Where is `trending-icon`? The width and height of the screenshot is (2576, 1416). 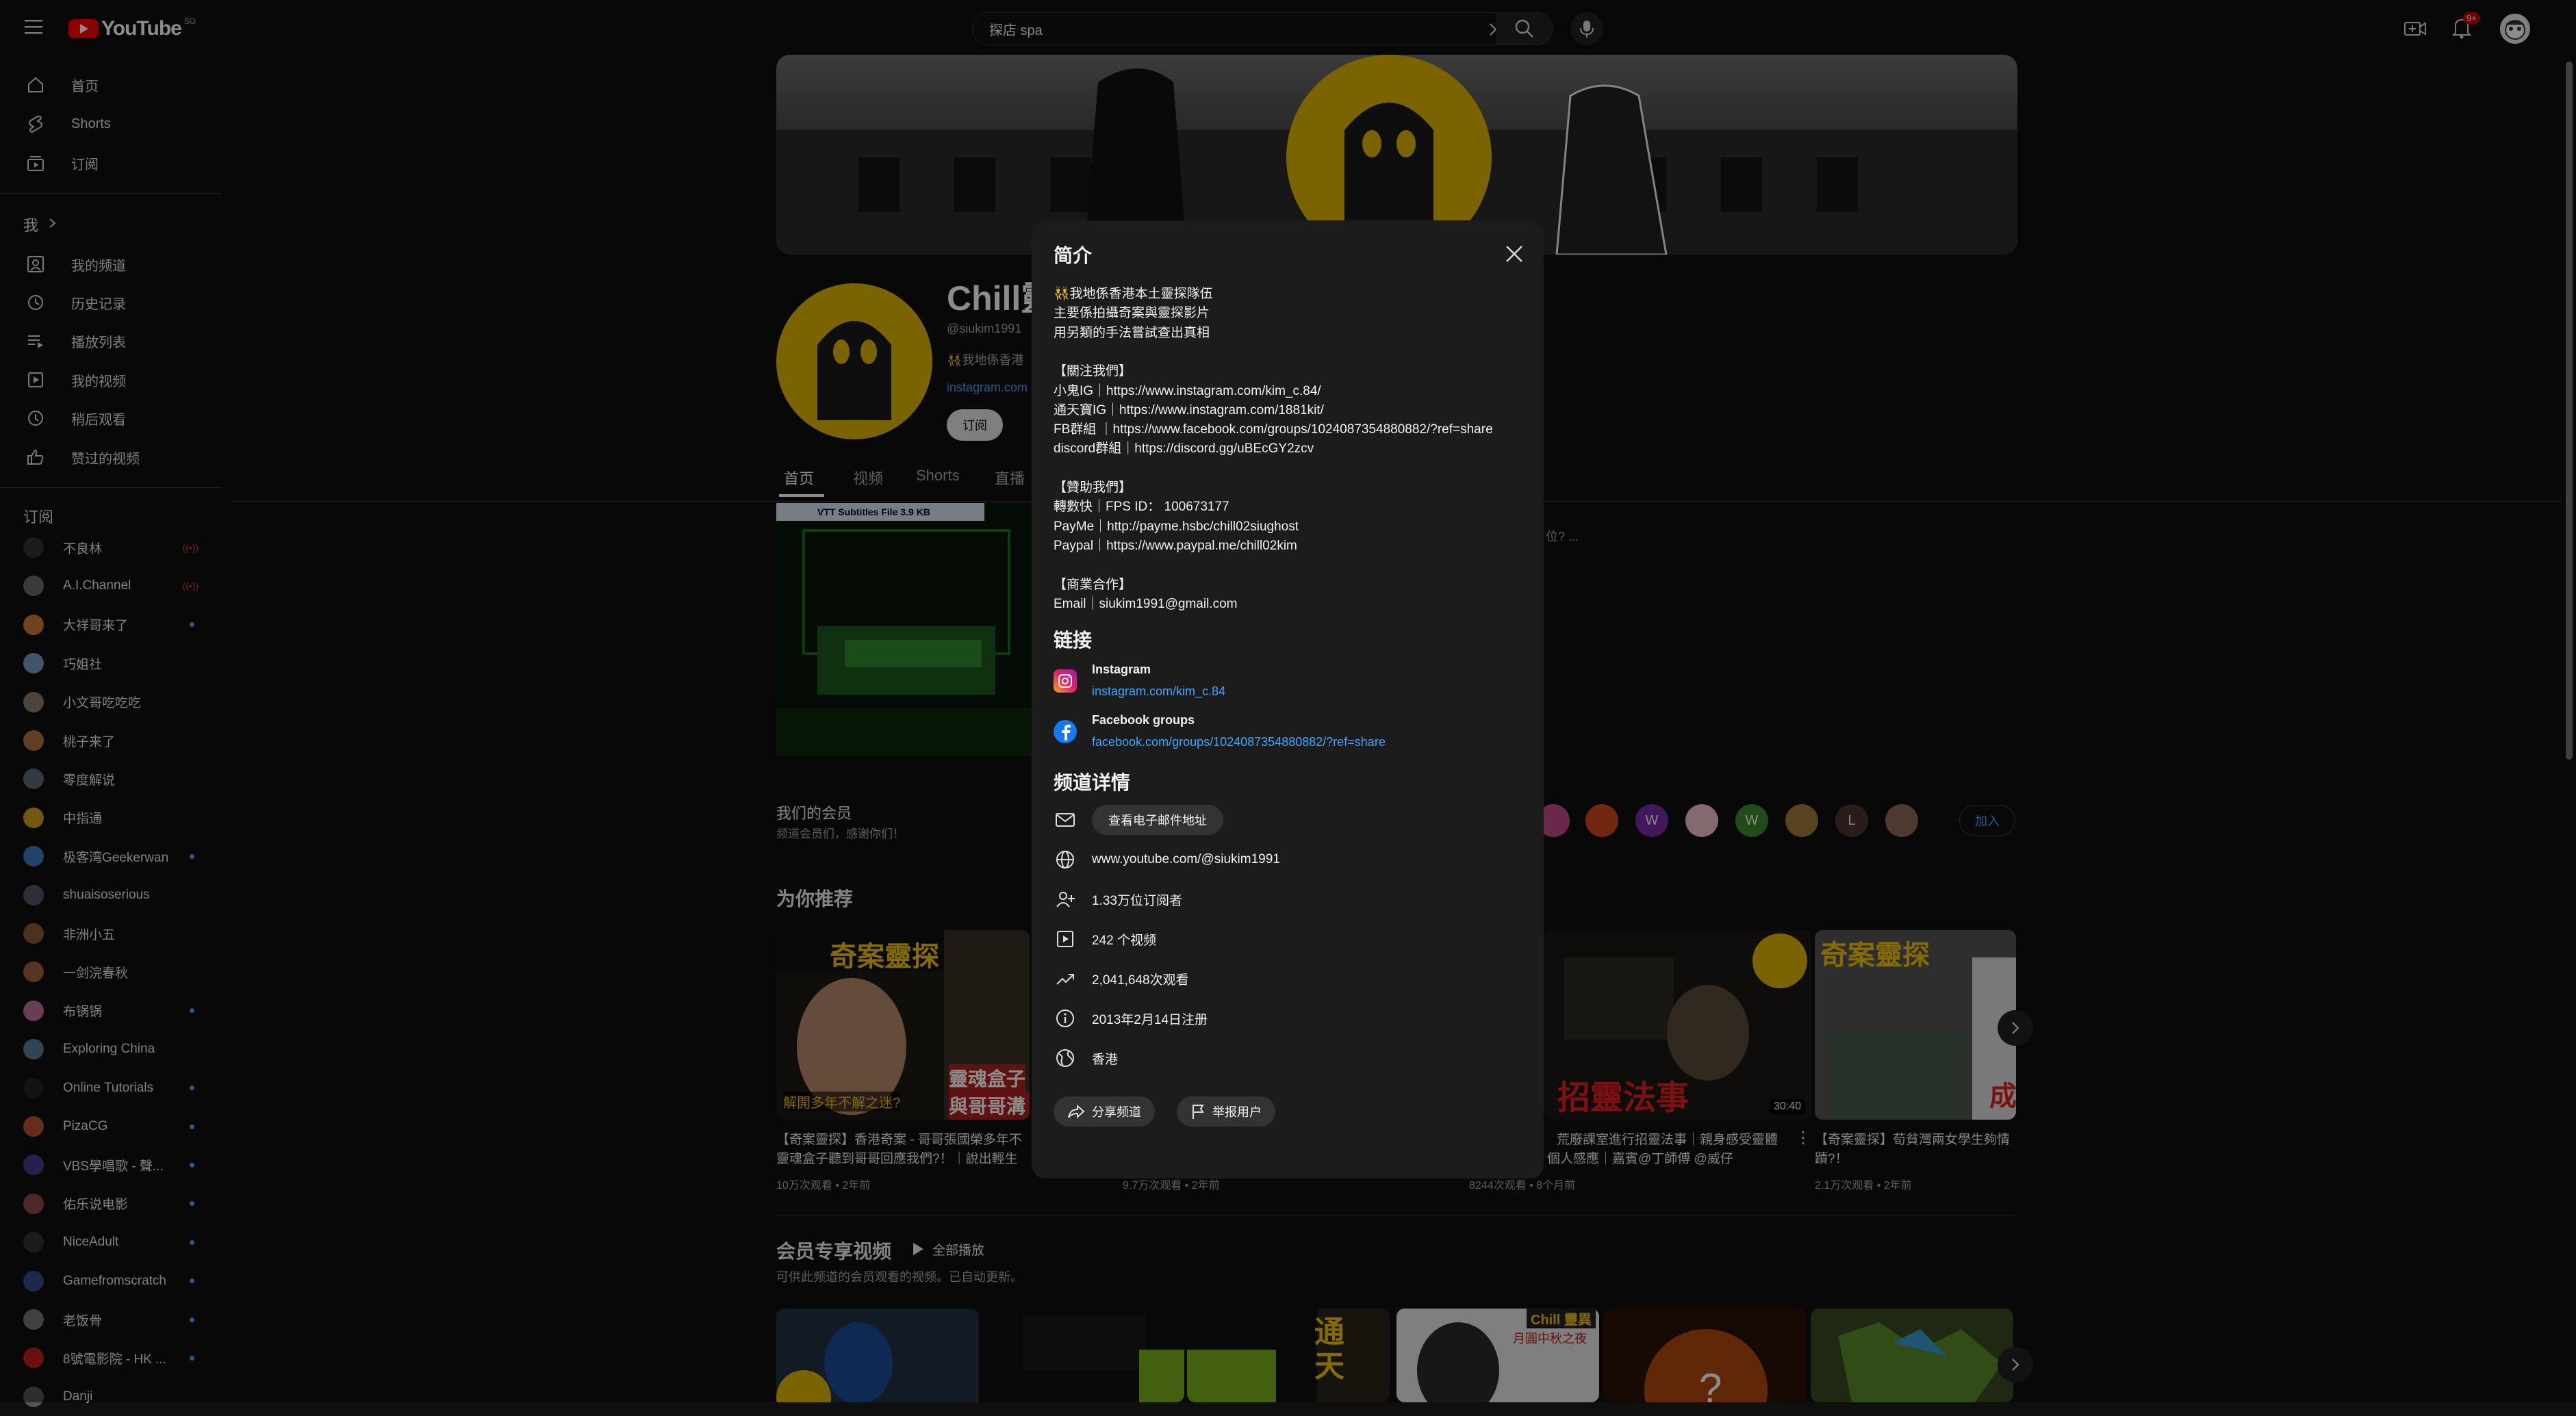
trending-icon is located at coordinates (1065, 978).